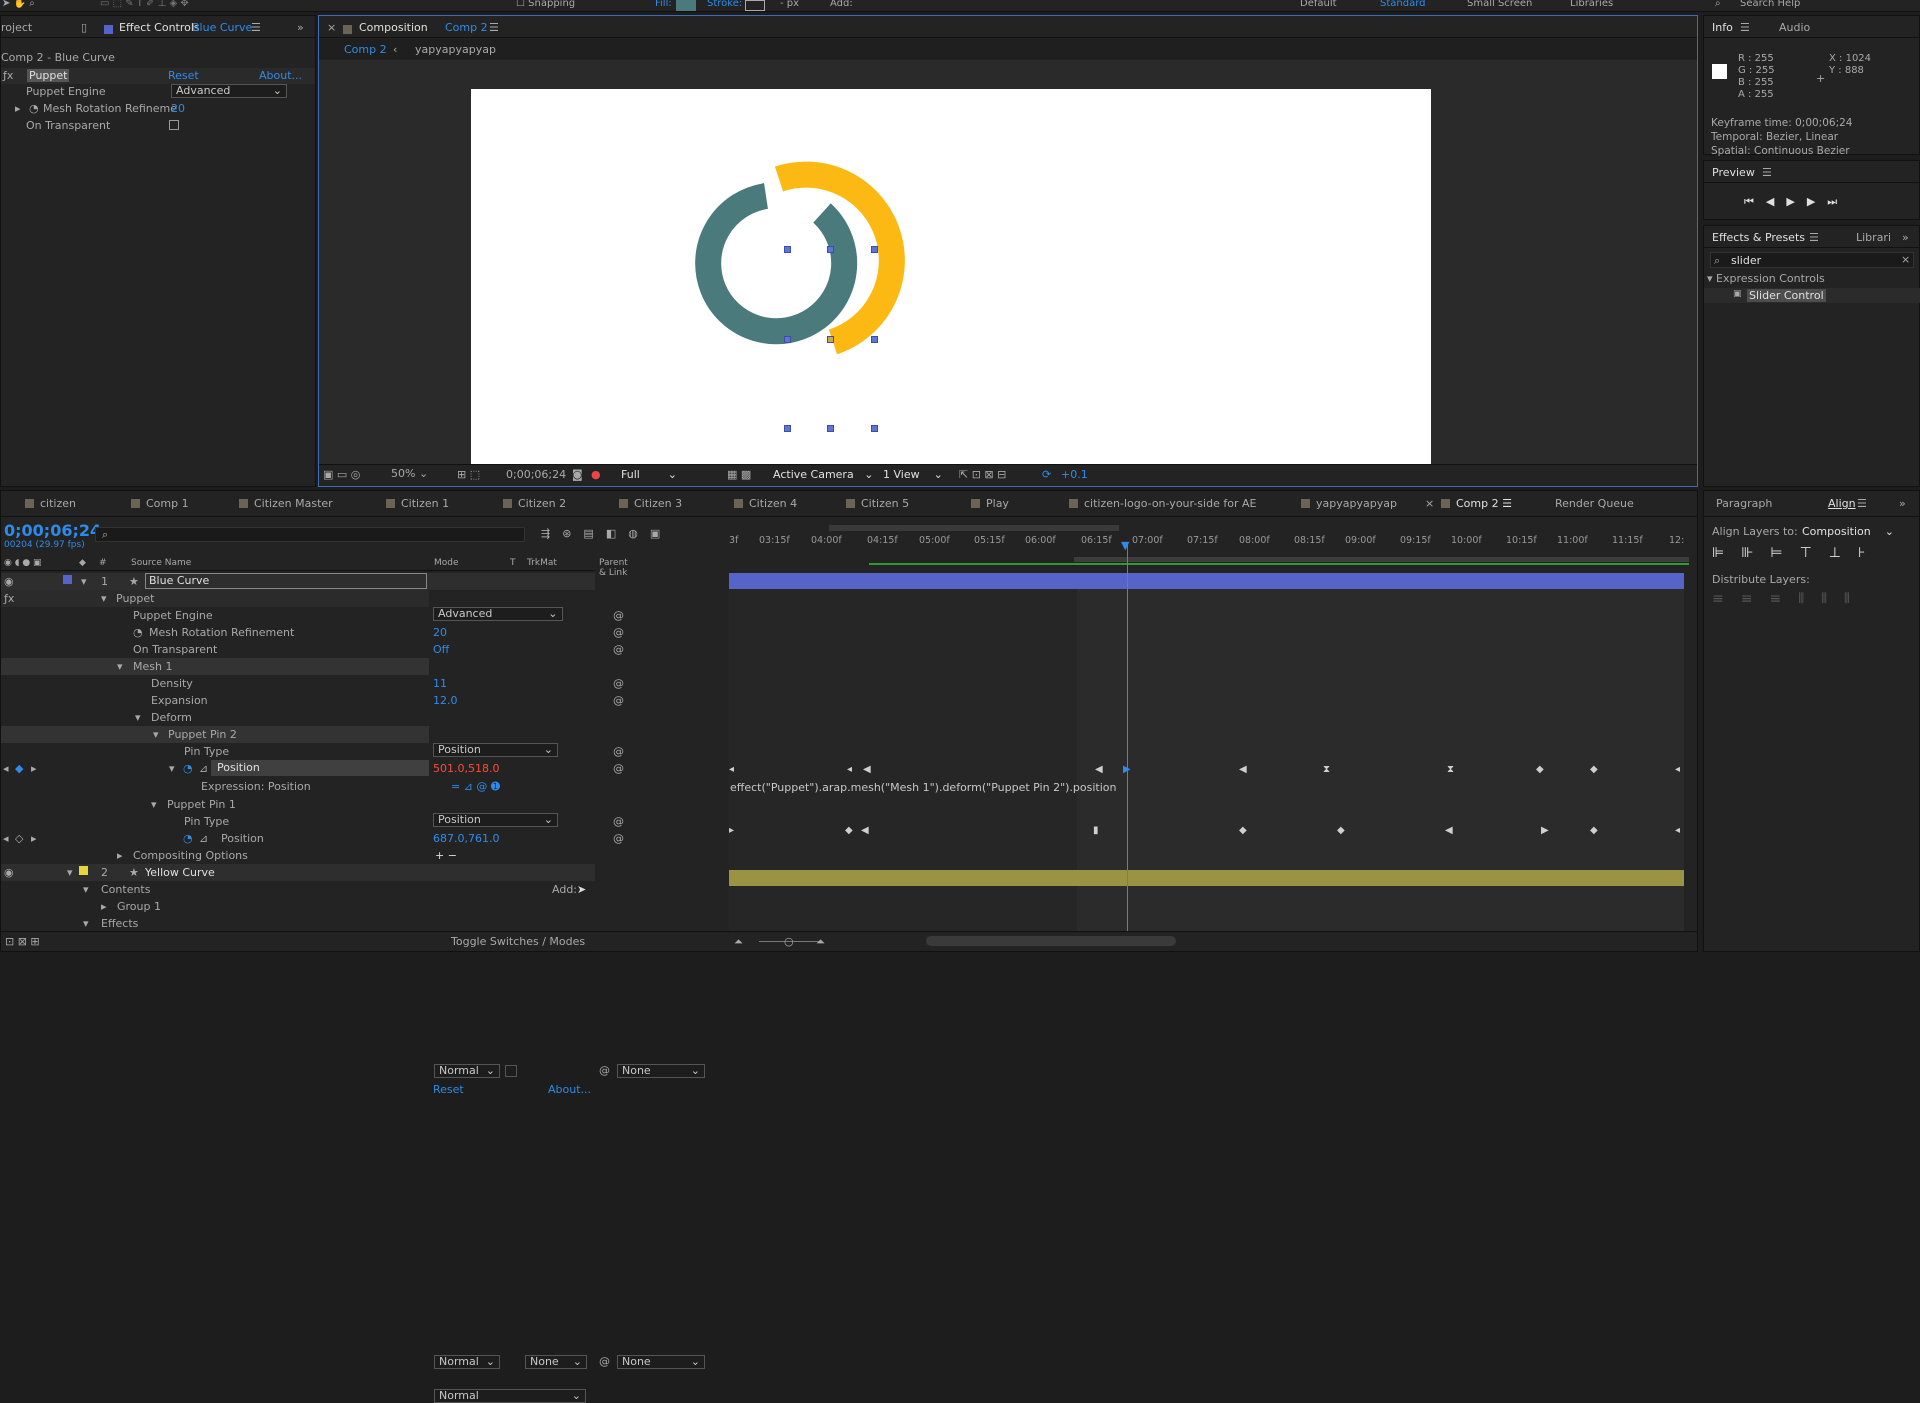  Describe the element at coordinates (1758, 237) in the screenshot. I see `effects-presets-tab: Effects & Presets` at that location.